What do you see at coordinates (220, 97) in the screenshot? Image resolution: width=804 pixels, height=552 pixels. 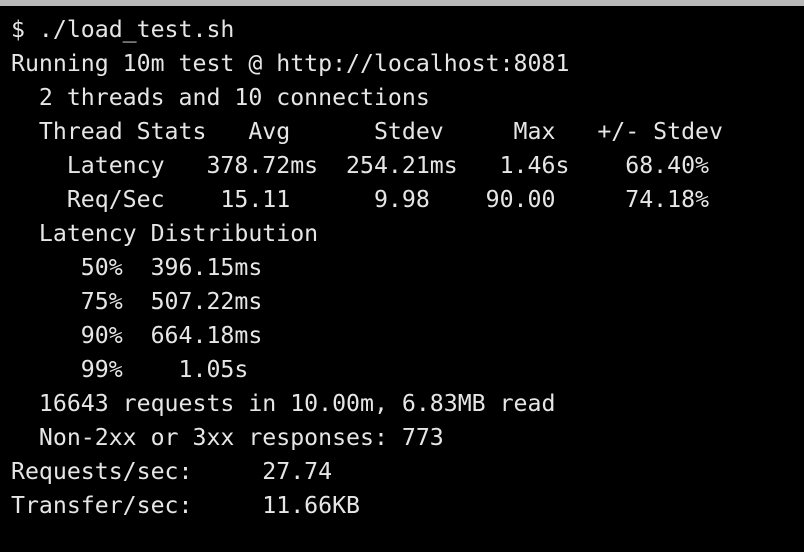 I see `threads-connections-line: 2 threads and 10 connections` at bounding box center [220, 97].